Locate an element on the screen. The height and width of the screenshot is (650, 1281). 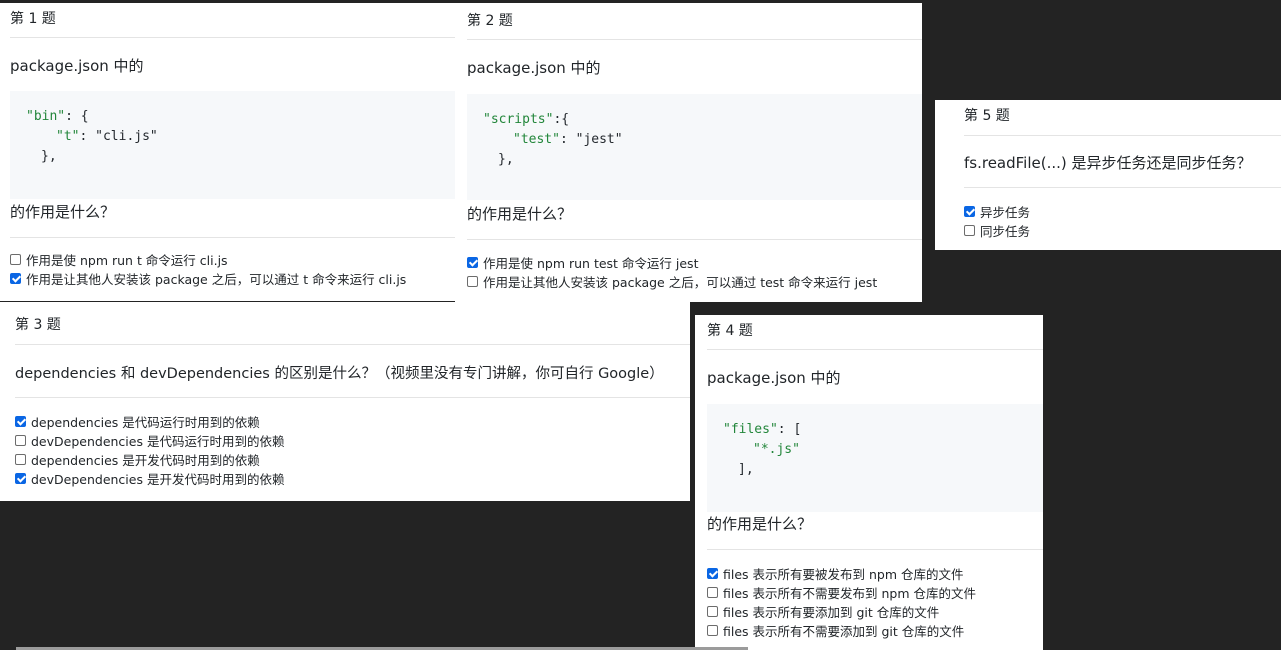
answer-option: dependencies 是代码运行时用到的依赖 is located at coordinates (137, 421).